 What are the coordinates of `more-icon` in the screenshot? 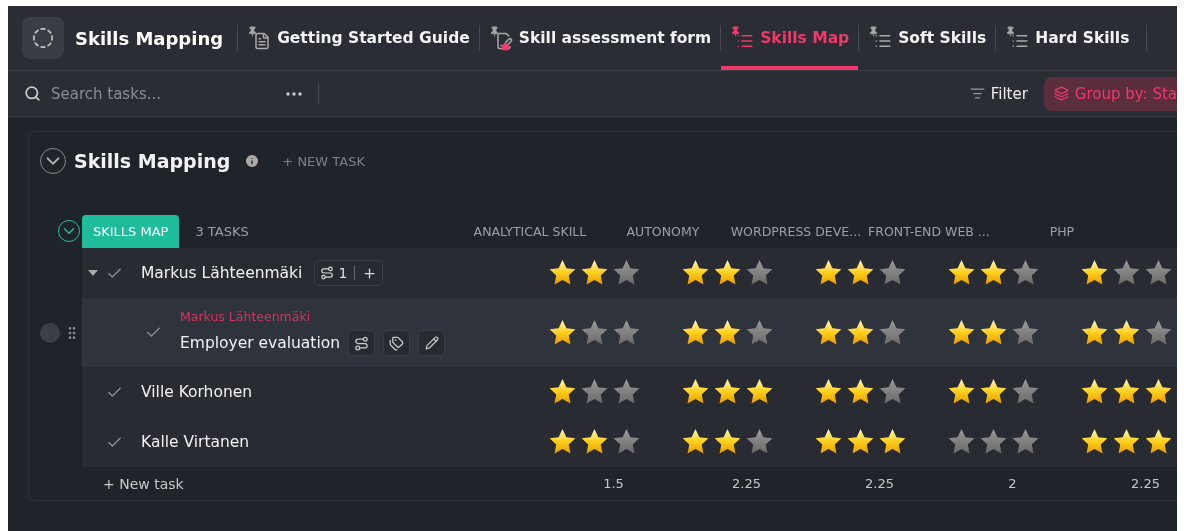 It's located at (294, 93).